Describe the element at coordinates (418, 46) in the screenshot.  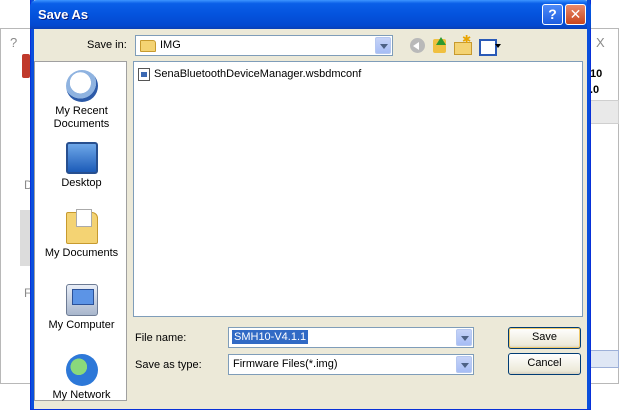
I see `back-icon` at that location.